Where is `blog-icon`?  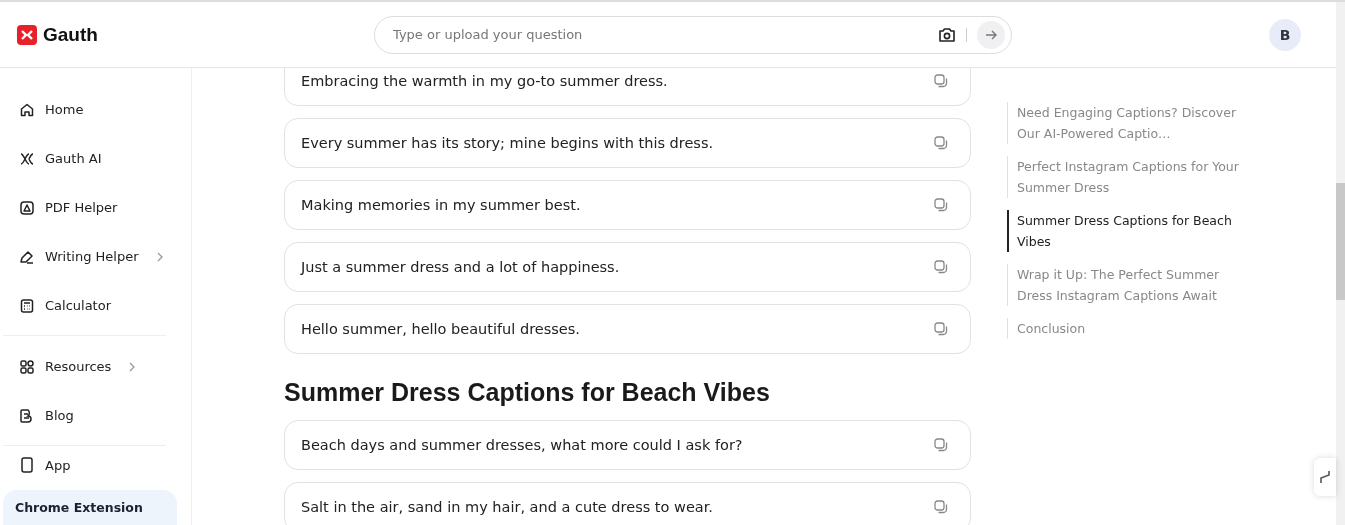
blog-icon is located at coordinates (27, 415).